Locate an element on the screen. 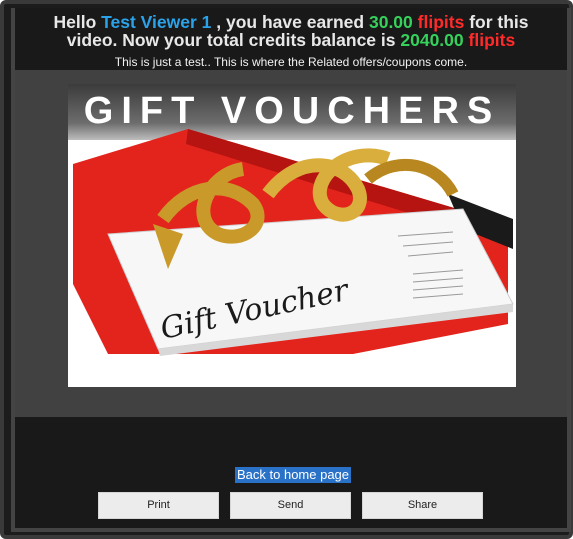 The width and height of the screenshot is (573, 539). currency-label: flipits is located at coordinates (441, 22).